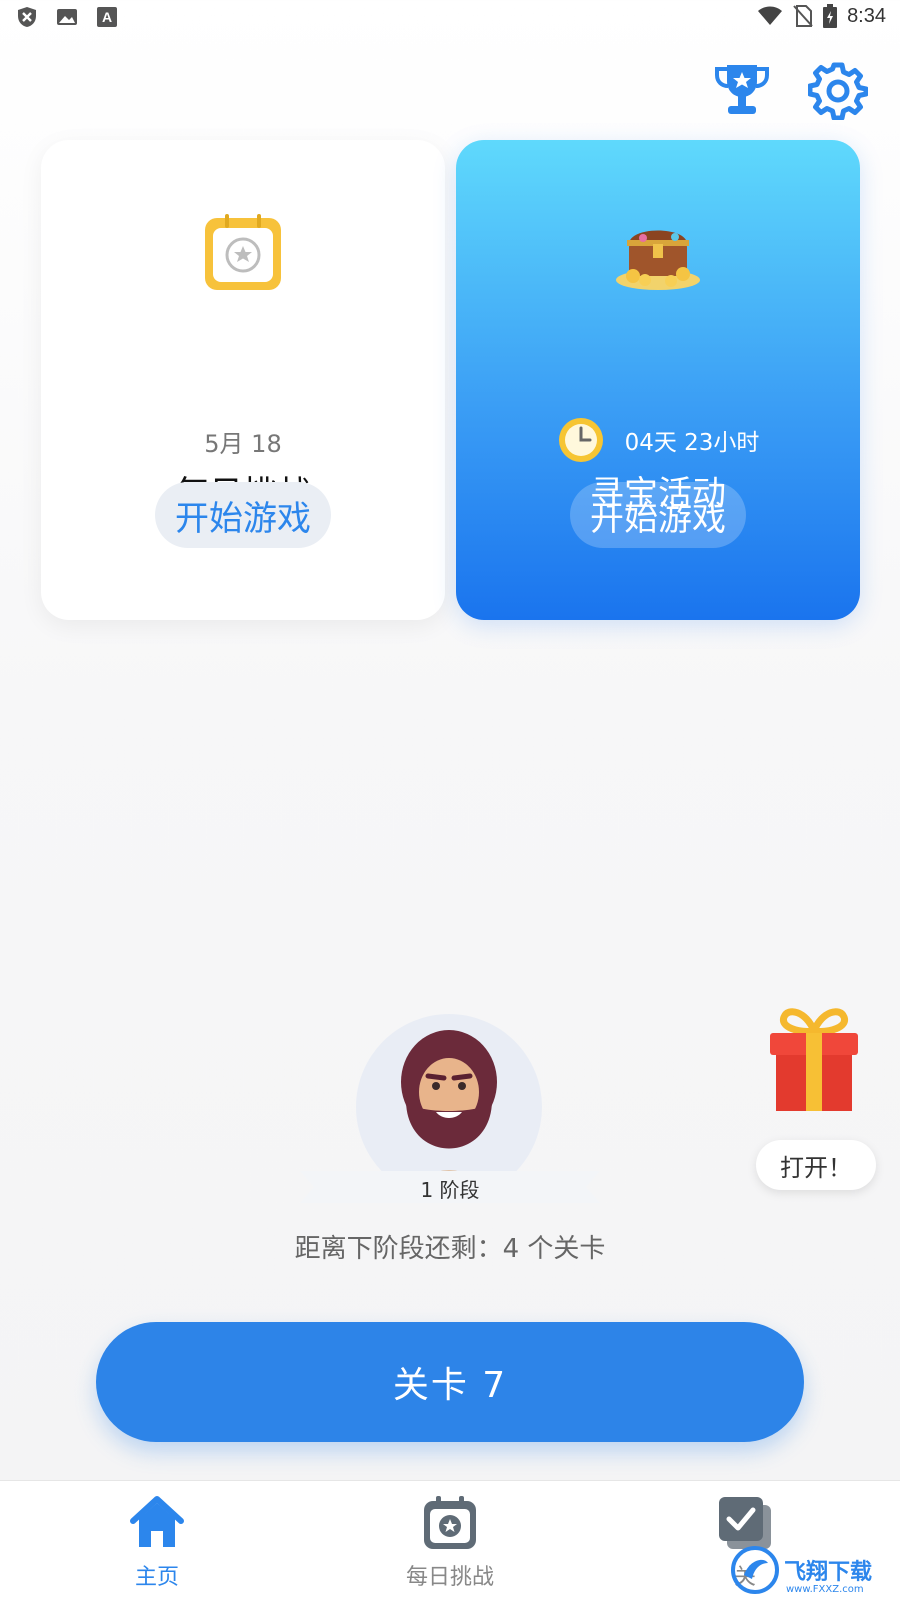  Describe the element at coordinates (243, 515) in the screenshot. I see `daily-start-button: 开始游戏` at that location.